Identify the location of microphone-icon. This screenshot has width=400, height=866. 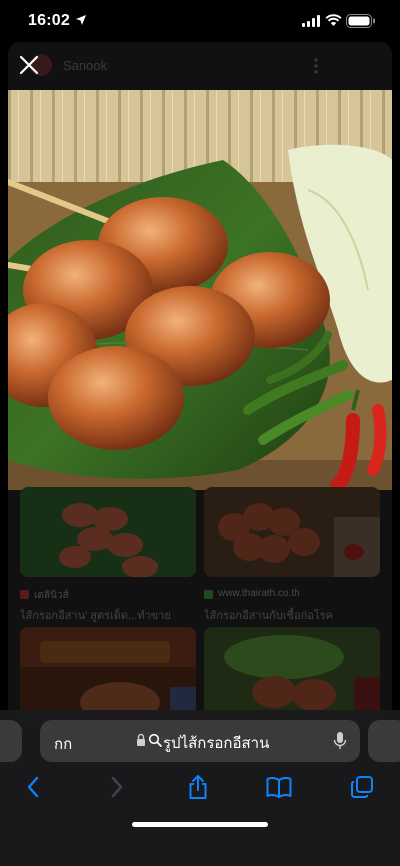
(340, 741).